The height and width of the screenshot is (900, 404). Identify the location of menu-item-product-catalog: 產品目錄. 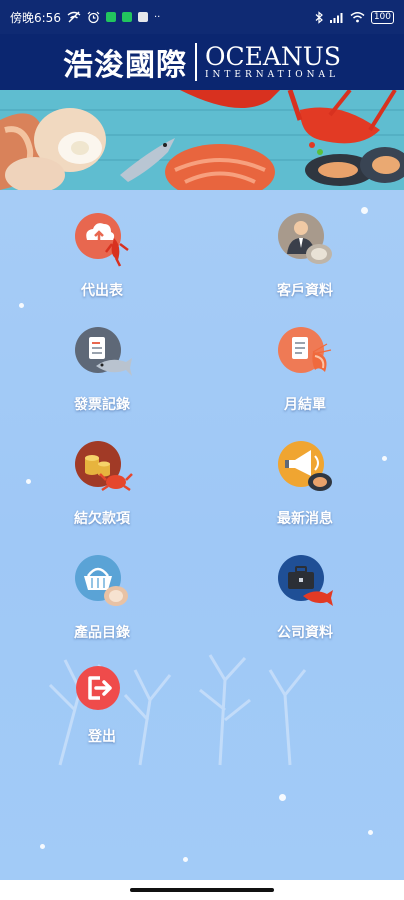
(102, 596).